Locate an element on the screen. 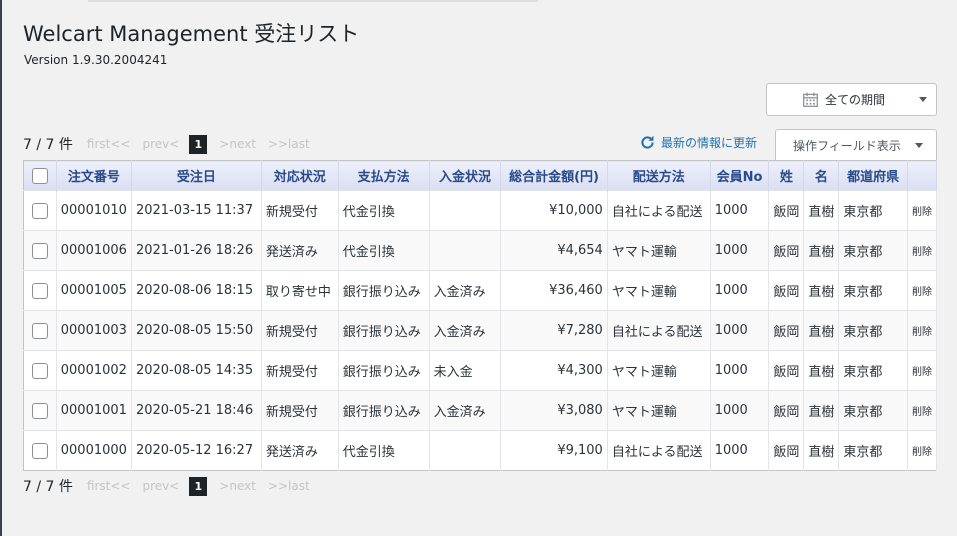 The width and height of the screenshot is (957, 536). select-all-checkbox is located at coordinates (39, 175).